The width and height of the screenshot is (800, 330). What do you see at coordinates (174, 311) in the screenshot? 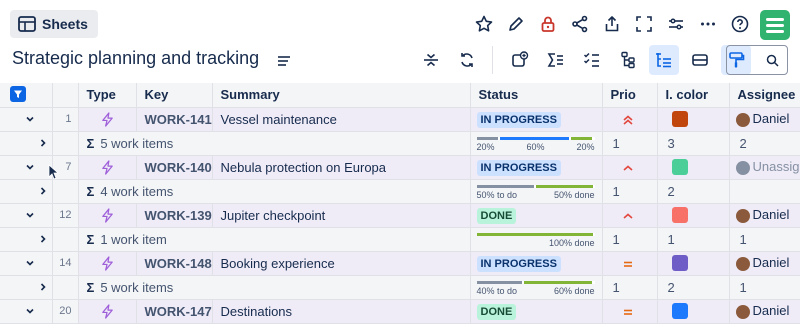
I see `issue-key: WORK-147` at bounding box center [174, 311].